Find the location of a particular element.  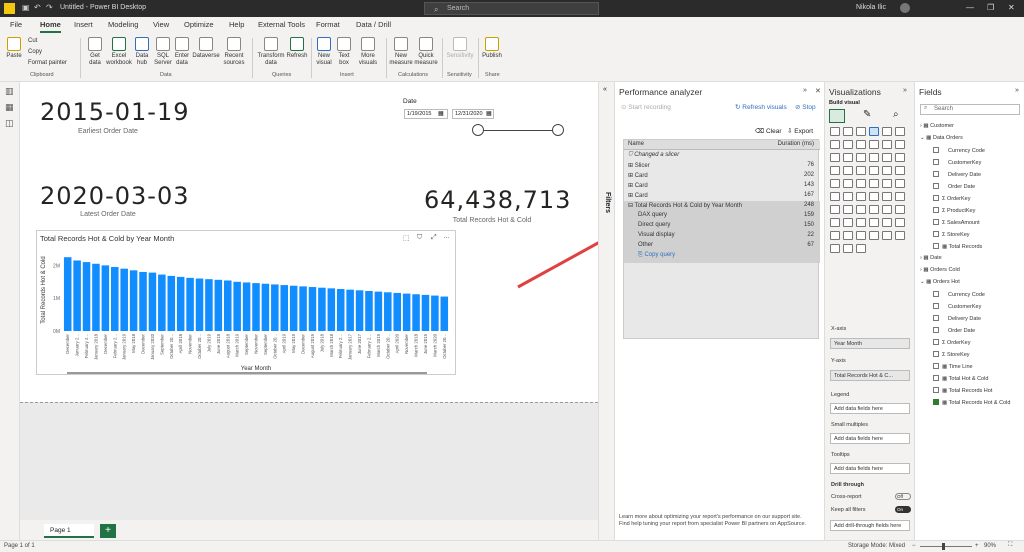

table-row: ⊞ Card 202 is located at coordinates (722, 176).